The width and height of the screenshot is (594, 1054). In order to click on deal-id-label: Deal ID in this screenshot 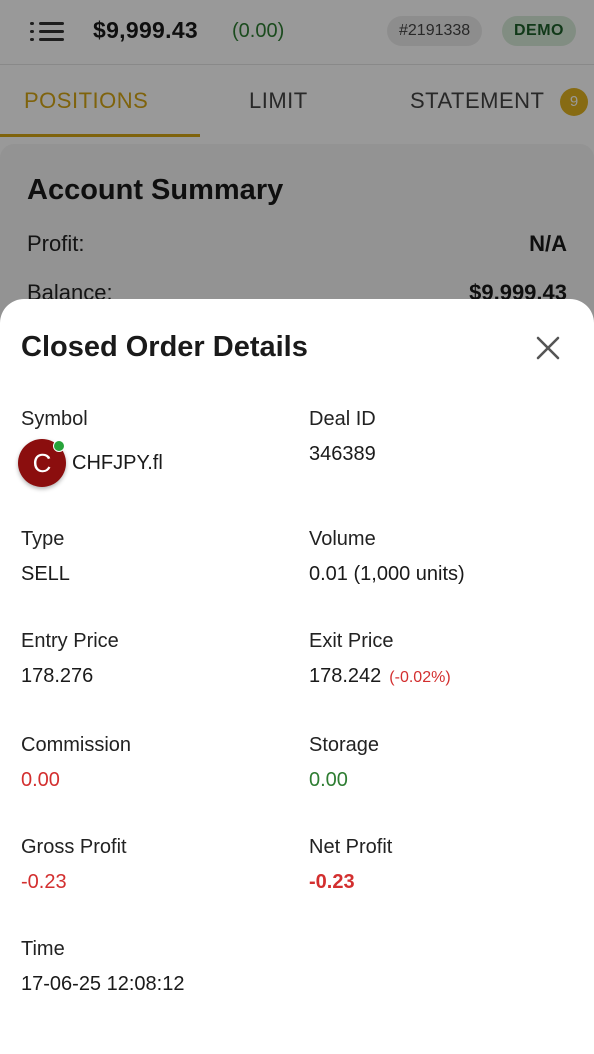, I will do `click(342, 419)`.